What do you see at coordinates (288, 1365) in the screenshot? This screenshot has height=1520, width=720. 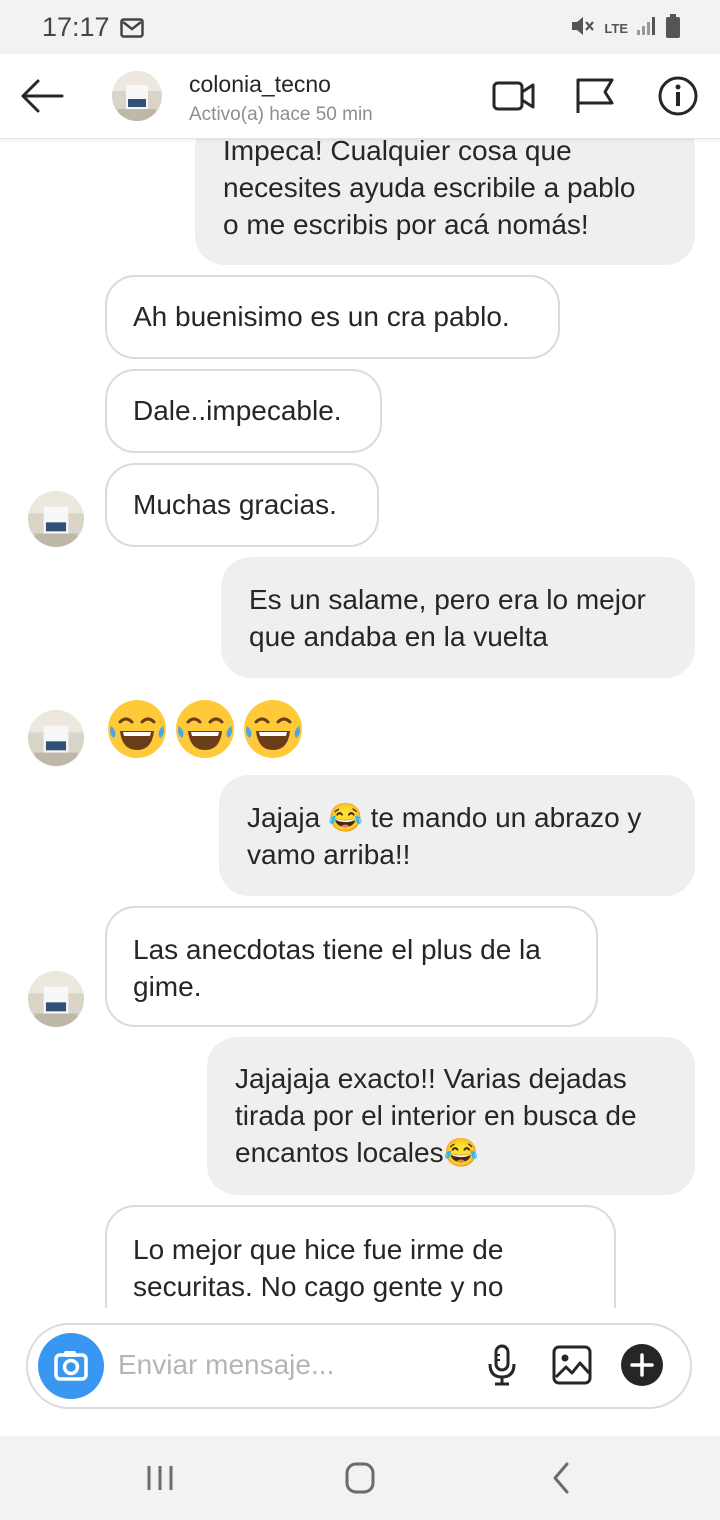 I see `message-input` at bounding box center [288, 1365].